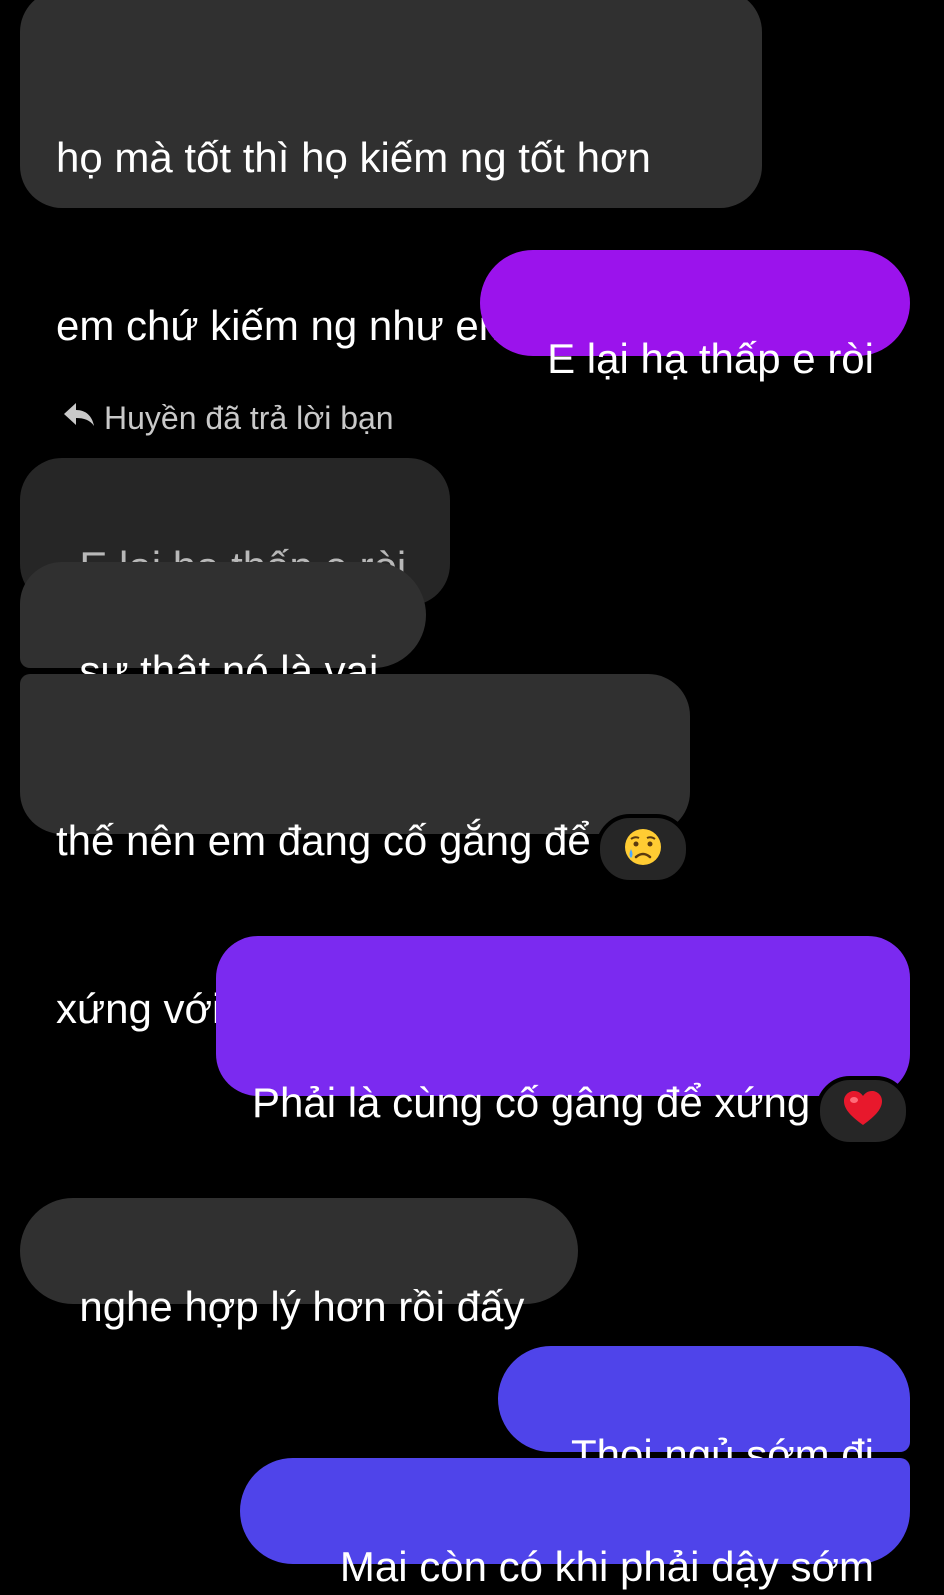 The height and width of the screenshot is (1595, 944). I want to click on reply-indicator: Huyền đã trả lời bạn, so click(228, 418).